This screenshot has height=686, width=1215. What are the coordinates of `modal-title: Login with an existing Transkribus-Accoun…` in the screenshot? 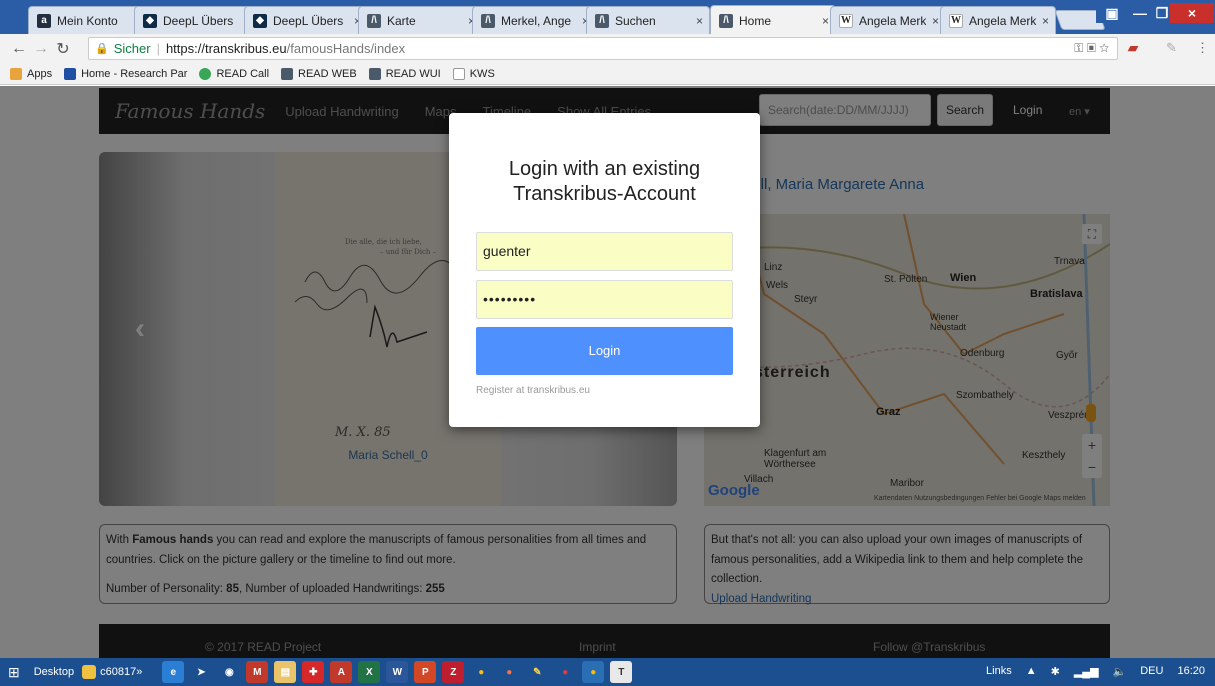 It's located at (604, 181).